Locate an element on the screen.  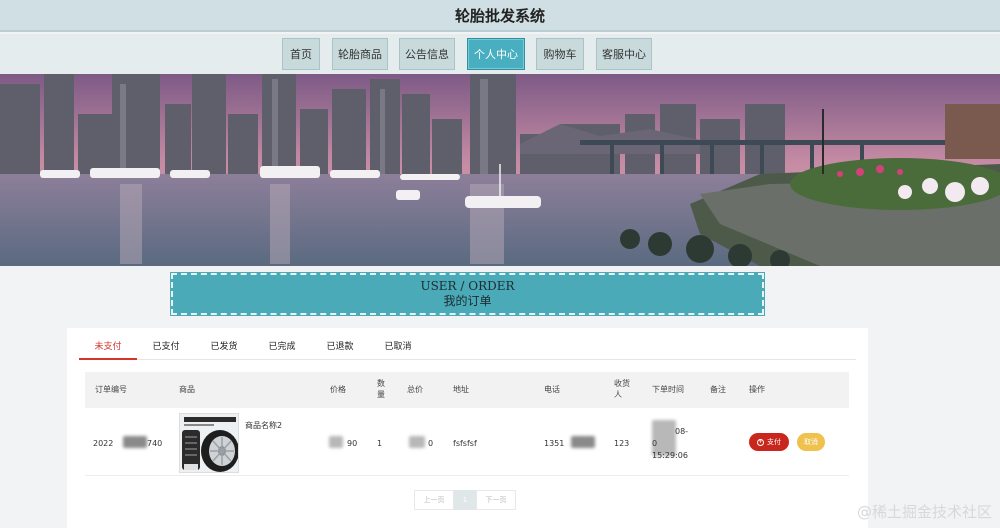
page-number-current: 1 is located at coordinates (465, 500).